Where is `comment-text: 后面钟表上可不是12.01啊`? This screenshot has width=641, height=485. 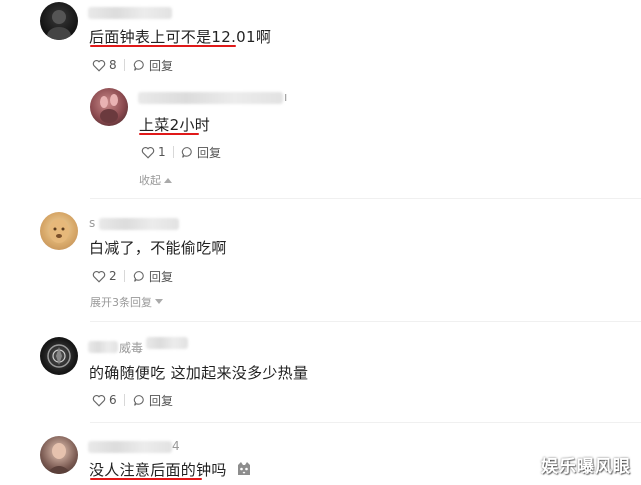
comment-text: 后面钟表上可不是12.01啊 is located at coordinates (180, 37).